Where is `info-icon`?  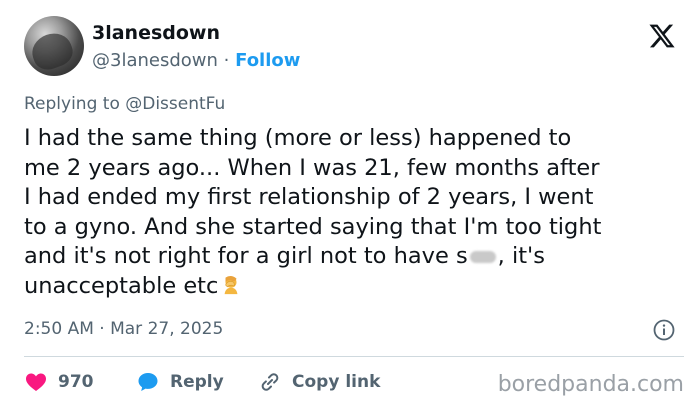 info-icon is located at coordinates (664, 330).